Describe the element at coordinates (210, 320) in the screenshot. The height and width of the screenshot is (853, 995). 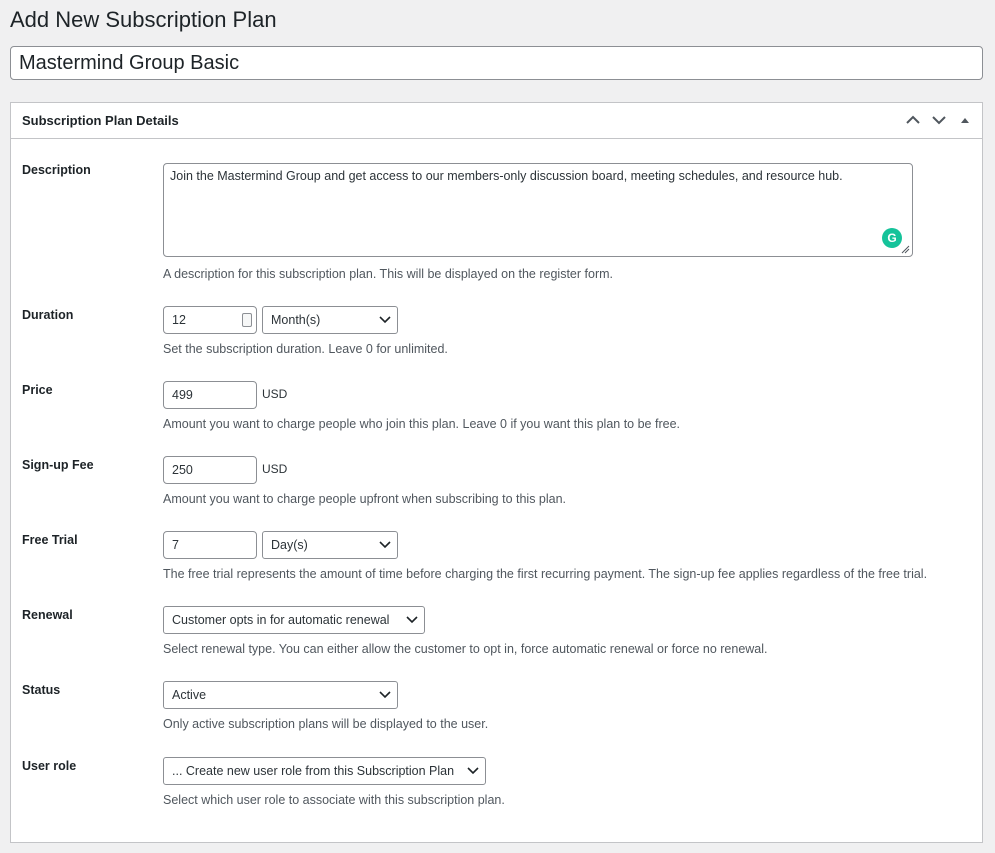
I see `duration-input: 12` at that location.